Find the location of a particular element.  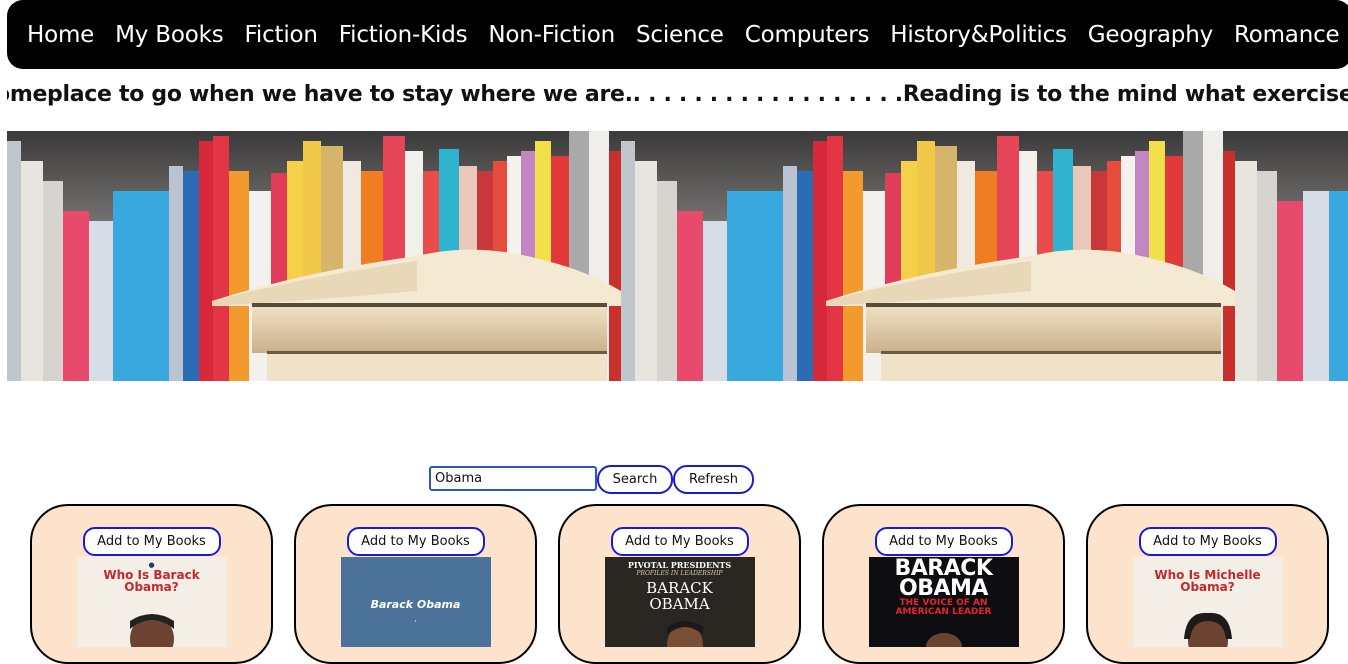

search-input is located at coordinates (513, 478).